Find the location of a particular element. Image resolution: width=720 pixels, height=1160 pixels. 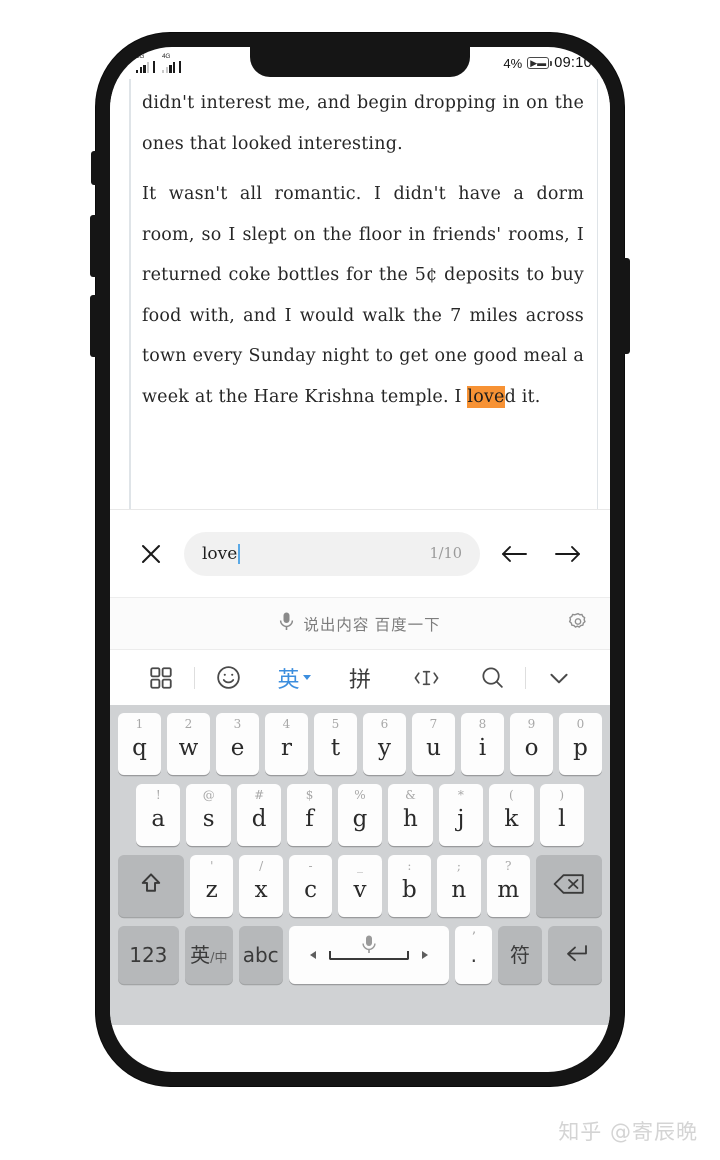

gear-icon is located at coordinates (578, 623).